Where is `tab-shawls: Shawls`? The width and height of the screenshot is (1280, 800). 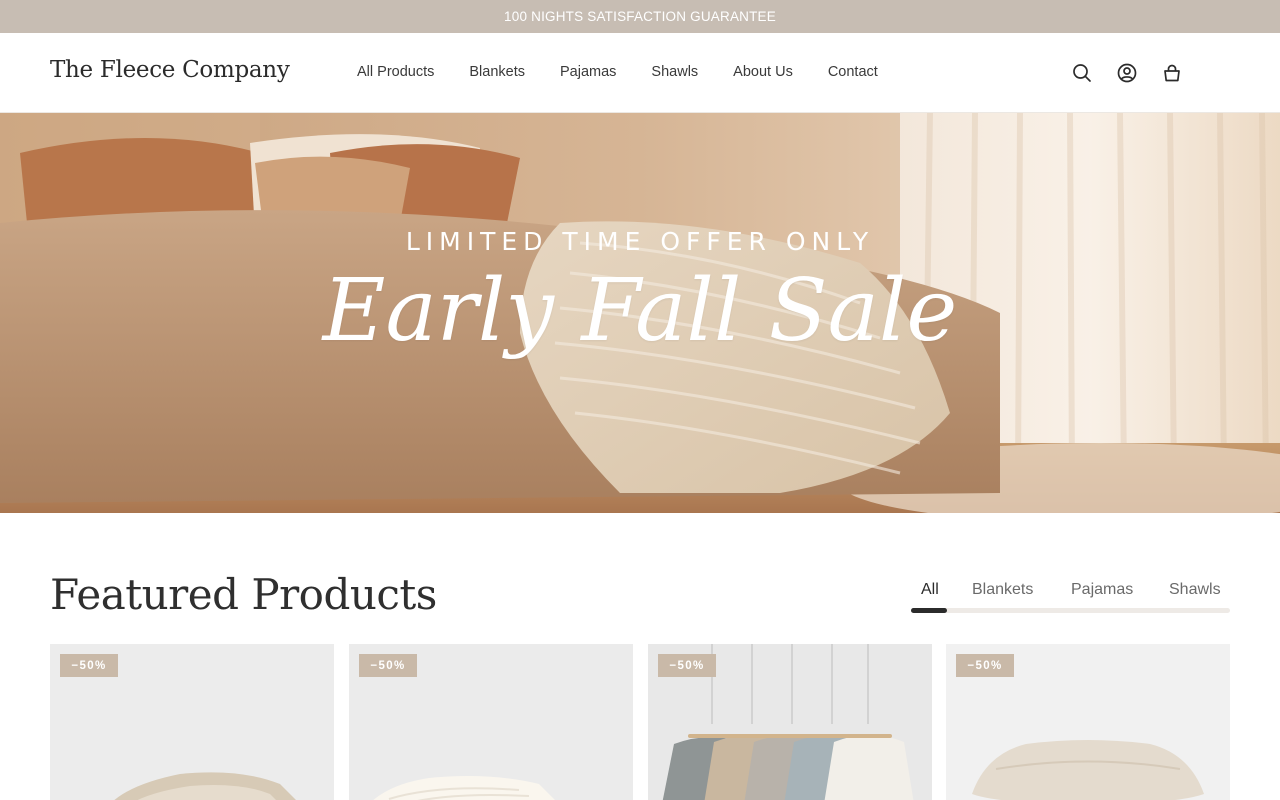
tab-shawls: Shawls is located at coordinates (1195, 590).